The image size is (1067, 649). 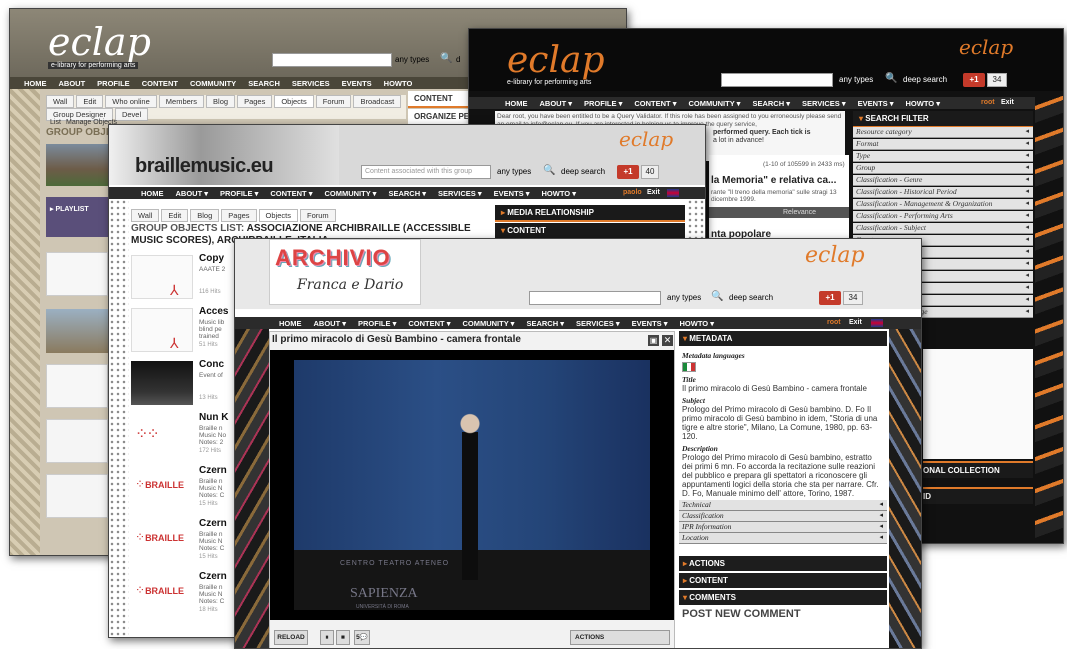 What do you see at coordinates (943, 168) in the screenshot?
I see `filter-group: Group` at bounding box center [943, 168].